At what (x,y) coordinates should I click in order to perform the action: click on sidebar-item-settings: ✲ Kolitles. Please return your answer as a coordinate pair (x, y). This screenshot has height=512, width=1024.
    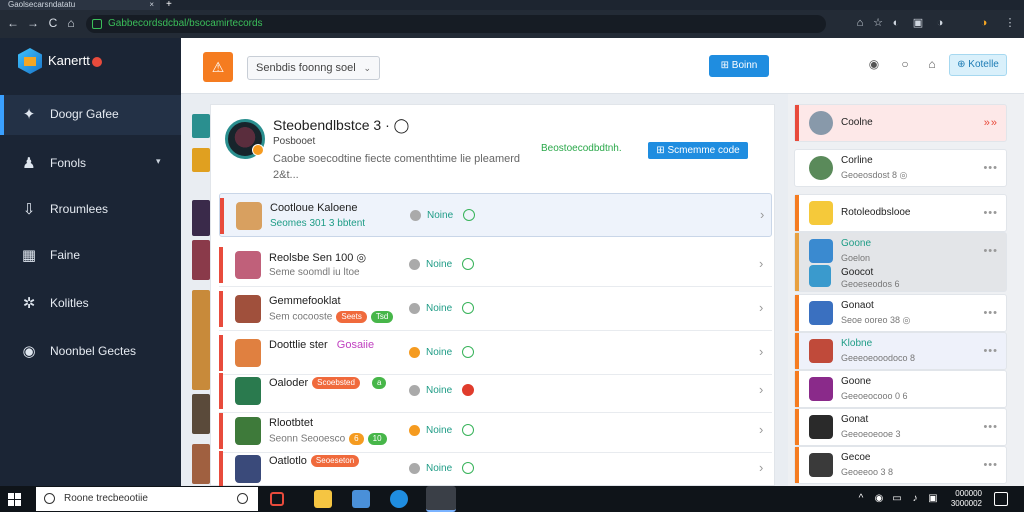
    Looking at the image, I should click on (90, 304).